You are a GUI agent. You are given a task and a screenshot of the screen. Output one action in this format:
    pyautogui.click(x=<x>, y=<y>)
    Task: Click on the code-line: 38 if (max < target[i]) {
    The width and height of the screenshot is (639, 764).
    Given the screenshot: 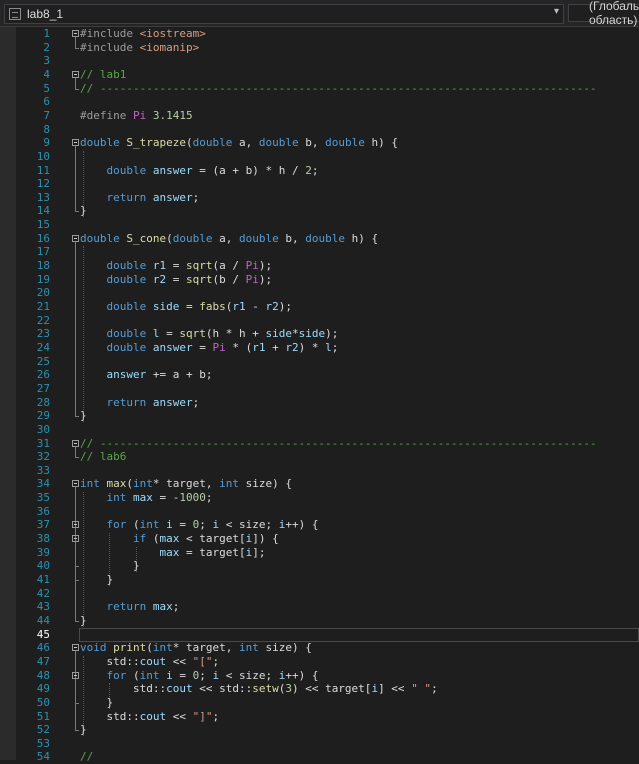 What is the action you would take?
    pyautogui.click(x=327, y=539)
    